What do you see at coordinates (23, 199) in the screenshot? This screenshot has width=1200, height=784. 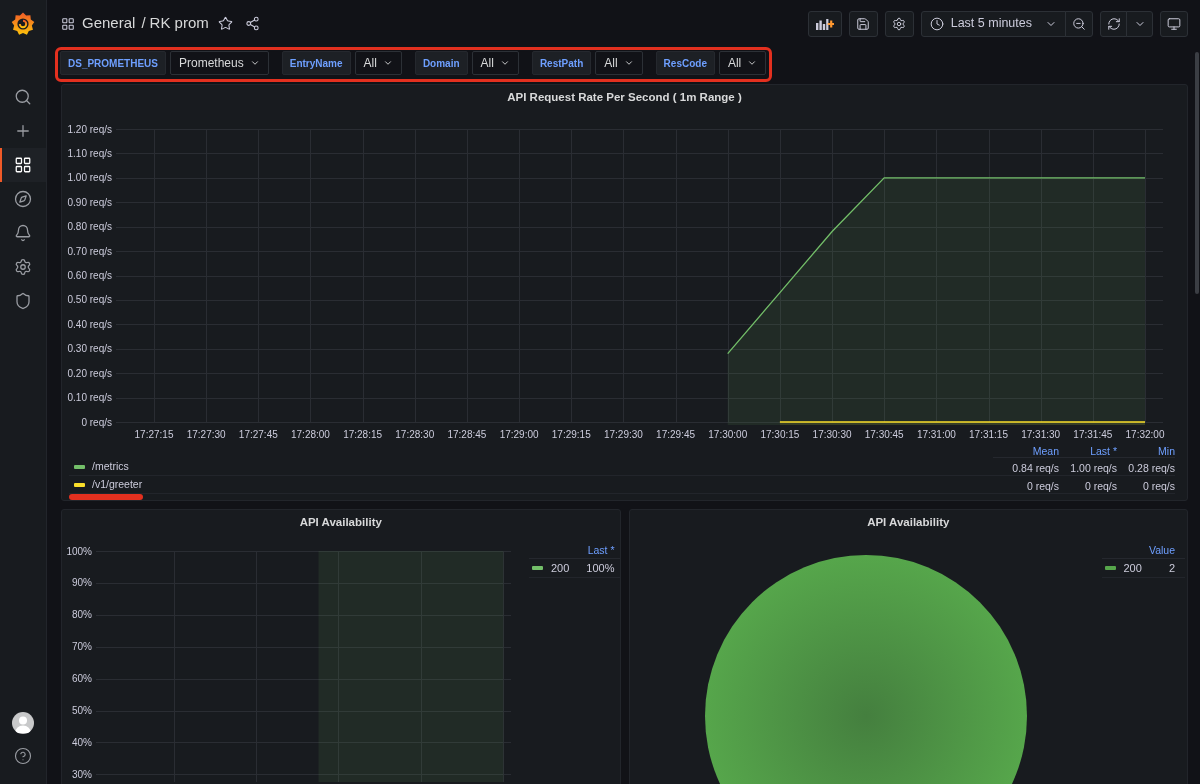 I see `compass-icon` at bounding box center [23, 199].